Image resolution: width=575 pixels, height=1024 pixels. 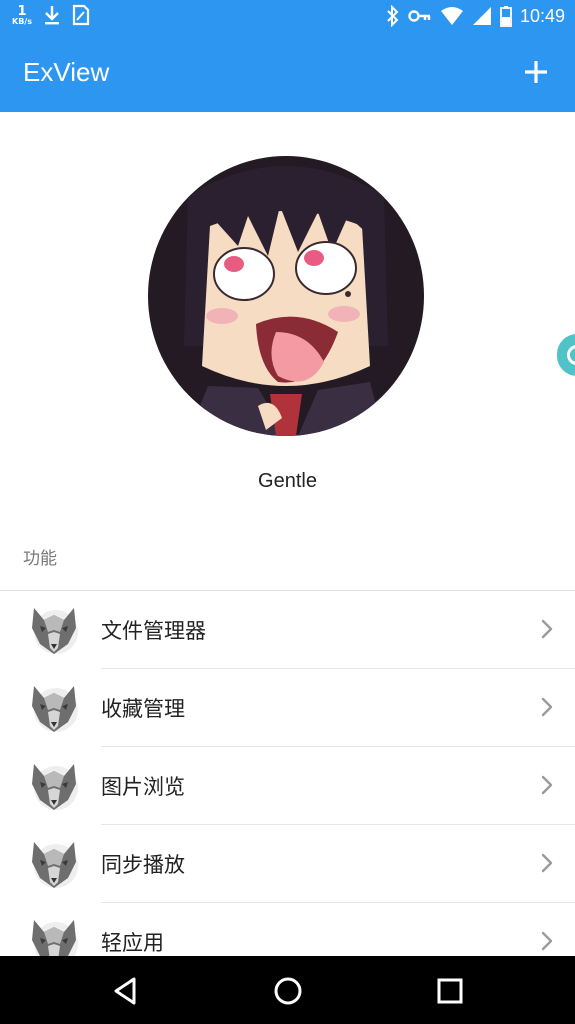 I want to click on app-bar: ExView, so click(x=287, y=73).